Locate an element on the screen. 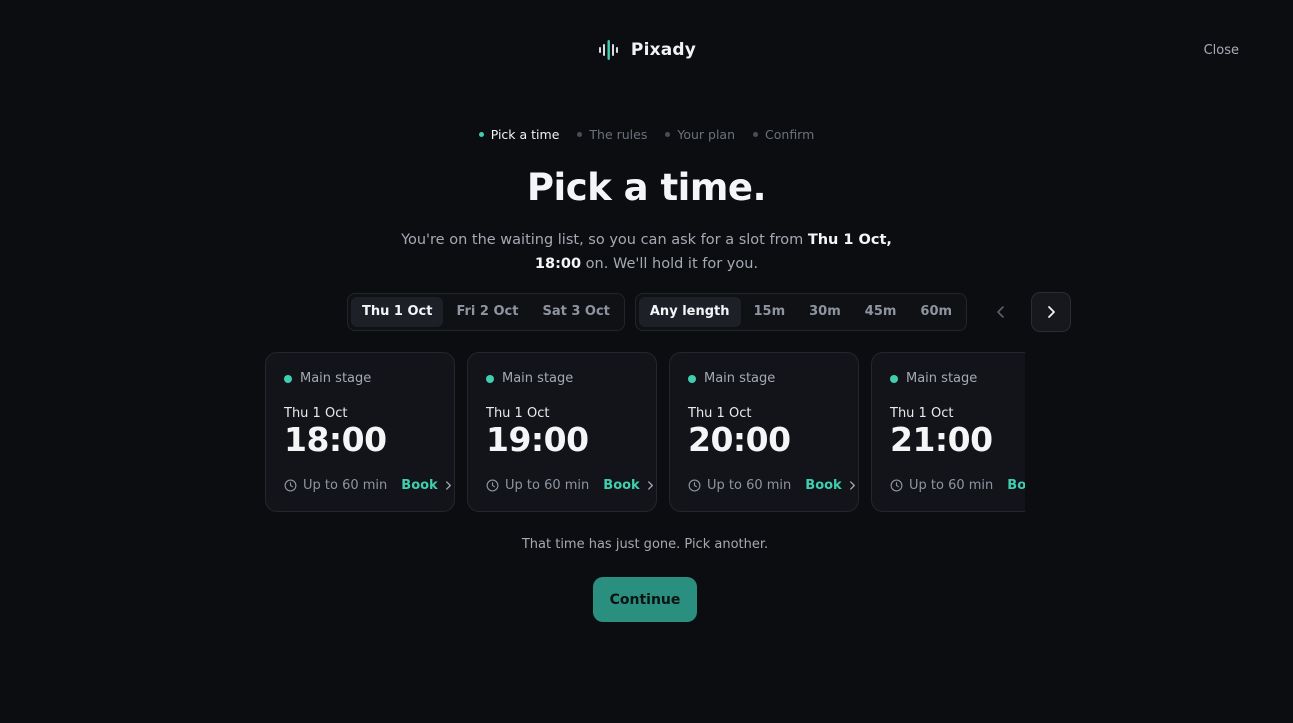  length-option-15m: 15m is located at coordinates (770, 312).